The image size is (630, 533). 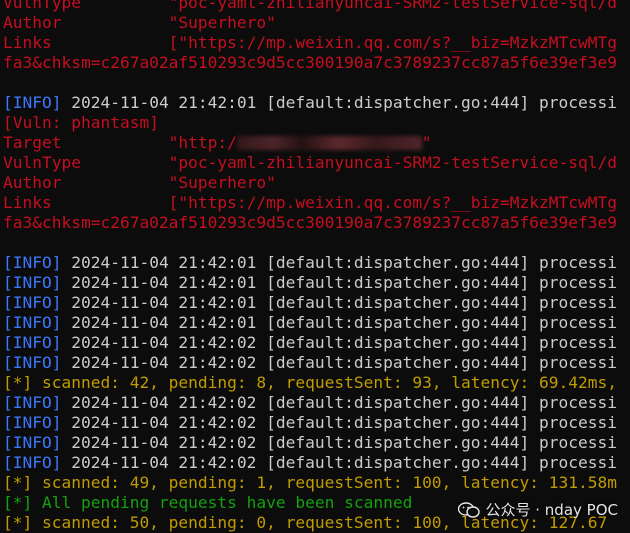 What do you see at coordinates (329, 143) in the screenshot?
I see `redacted-url` at bounding box center [329, 143].